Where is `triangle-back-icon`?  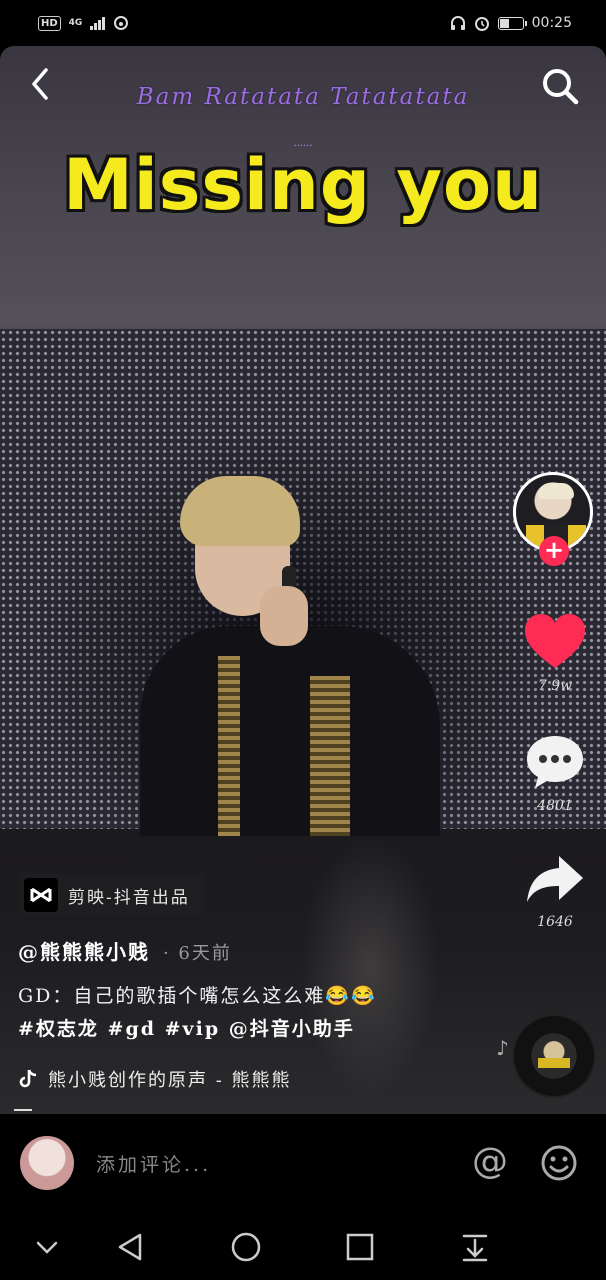
triangle-back-icon is located at coordinates (130, 1247).